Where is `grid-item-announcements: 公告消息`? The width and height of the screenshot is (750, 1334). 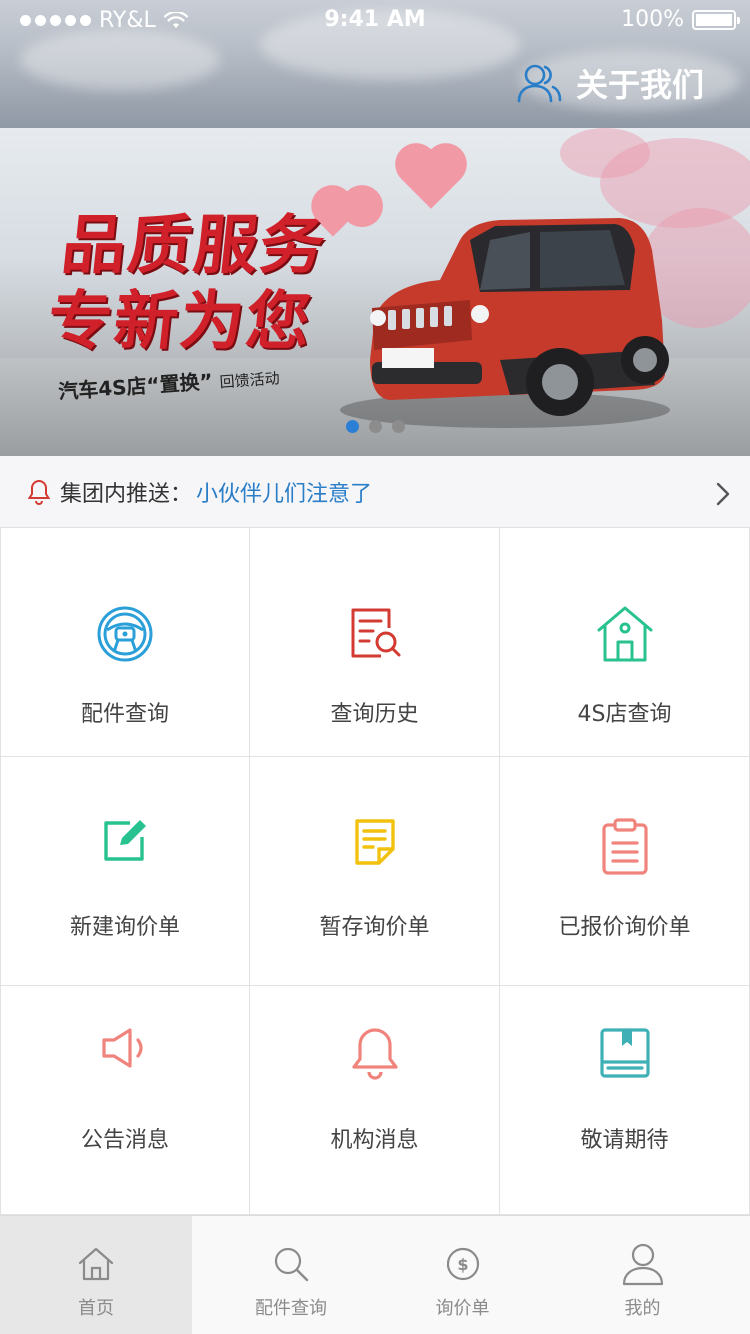
grid-item-announcements: 公告消息 is located at coordinates (125, 1100).